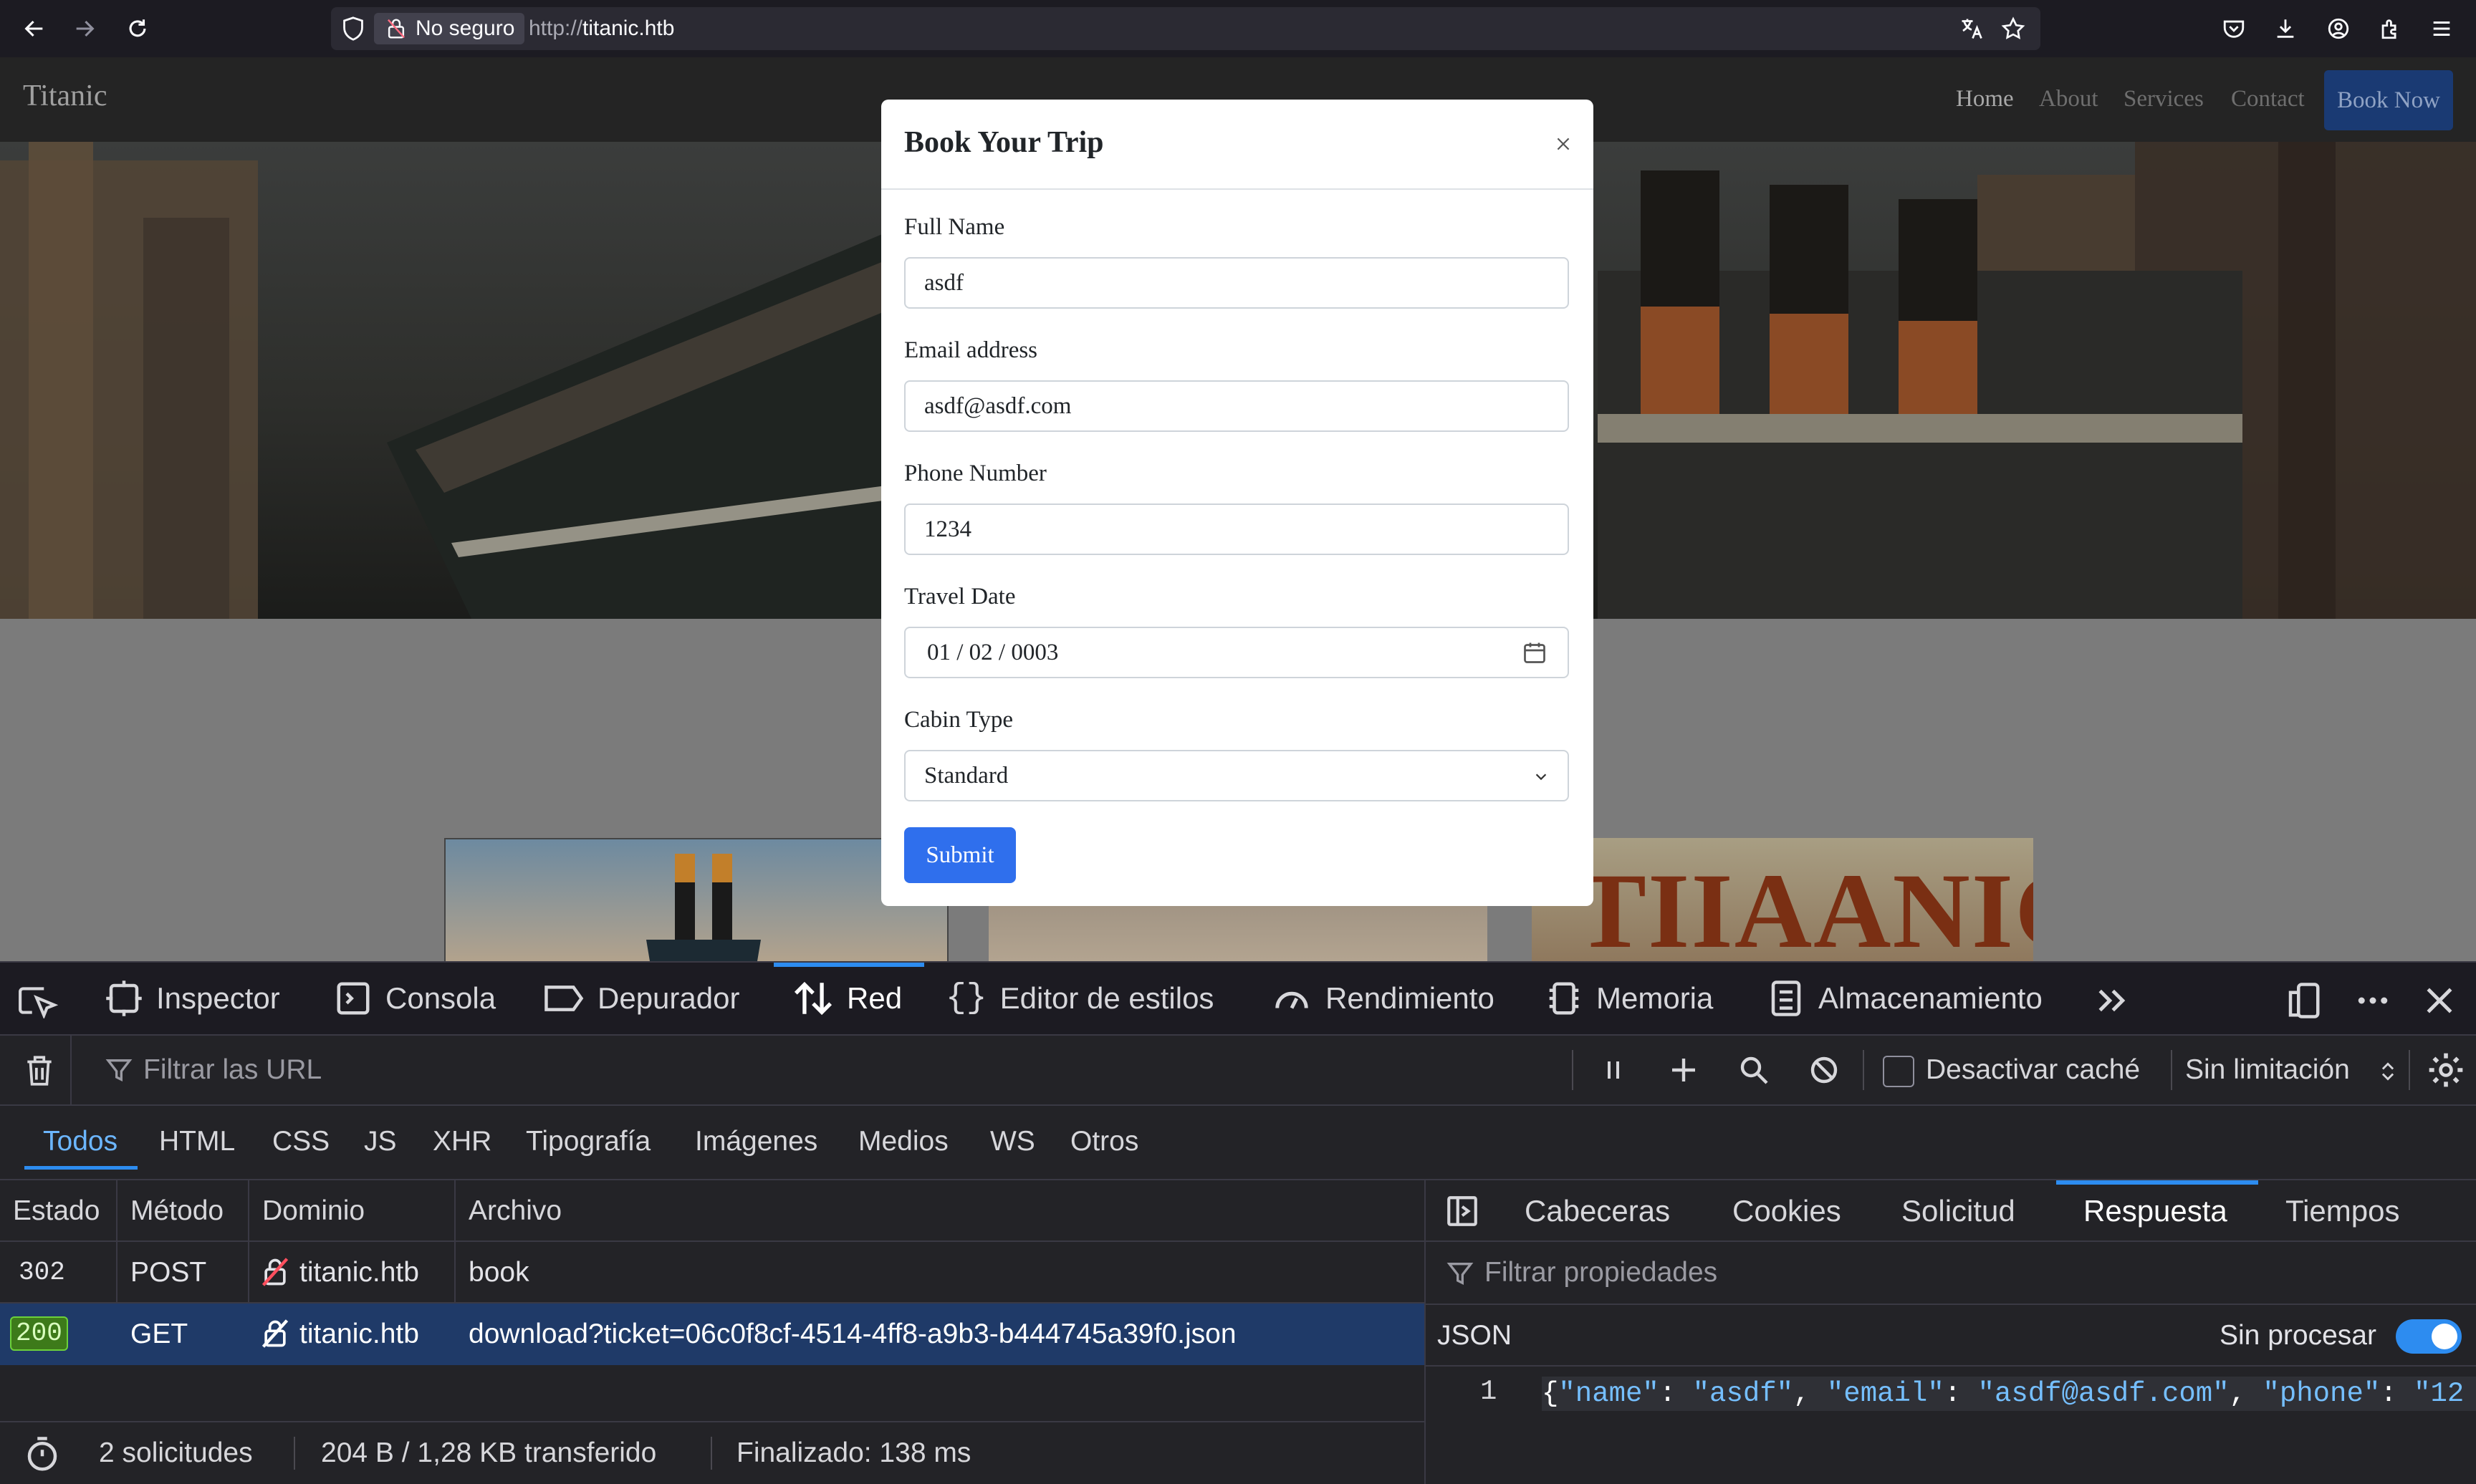 The width and height of the screenshot is (2476, 1484). I want to click on filter-fonts: Tipografía, so click(589, 1141).